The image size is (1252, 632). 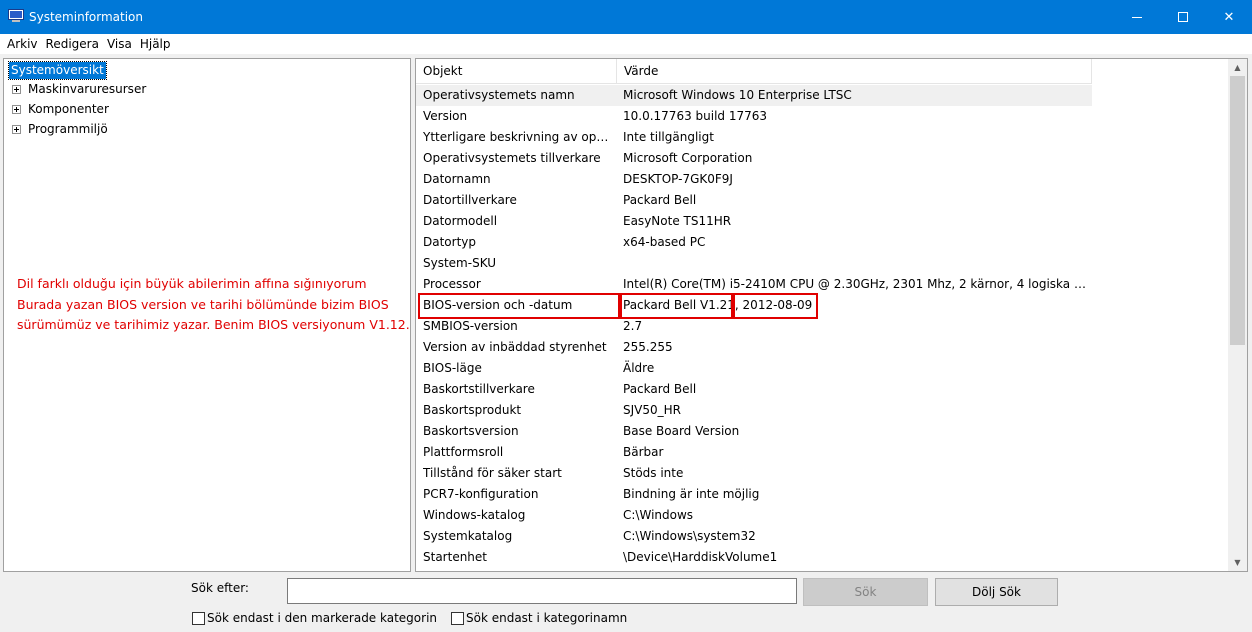 I want to click on table-row: Startenhet \Device\HarddiskVolume1, so click(x=822, y=557).